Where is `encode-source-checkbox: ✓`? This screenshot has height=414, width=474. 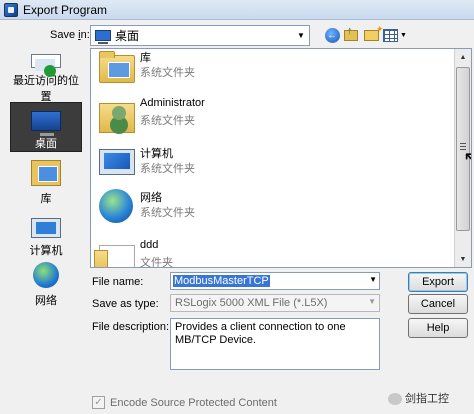 encode-source-checkbox: ✓ is located at coordinates (98, 402).